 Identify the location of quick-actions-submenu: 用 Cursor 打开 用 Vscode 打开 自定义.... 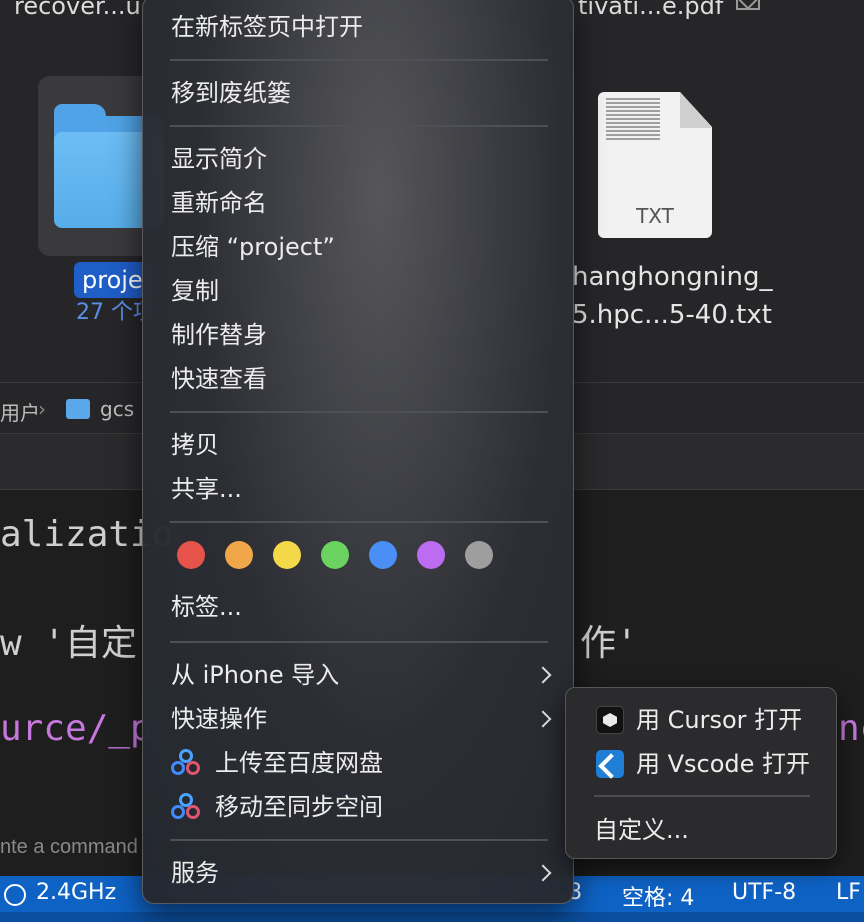
(701, 773).